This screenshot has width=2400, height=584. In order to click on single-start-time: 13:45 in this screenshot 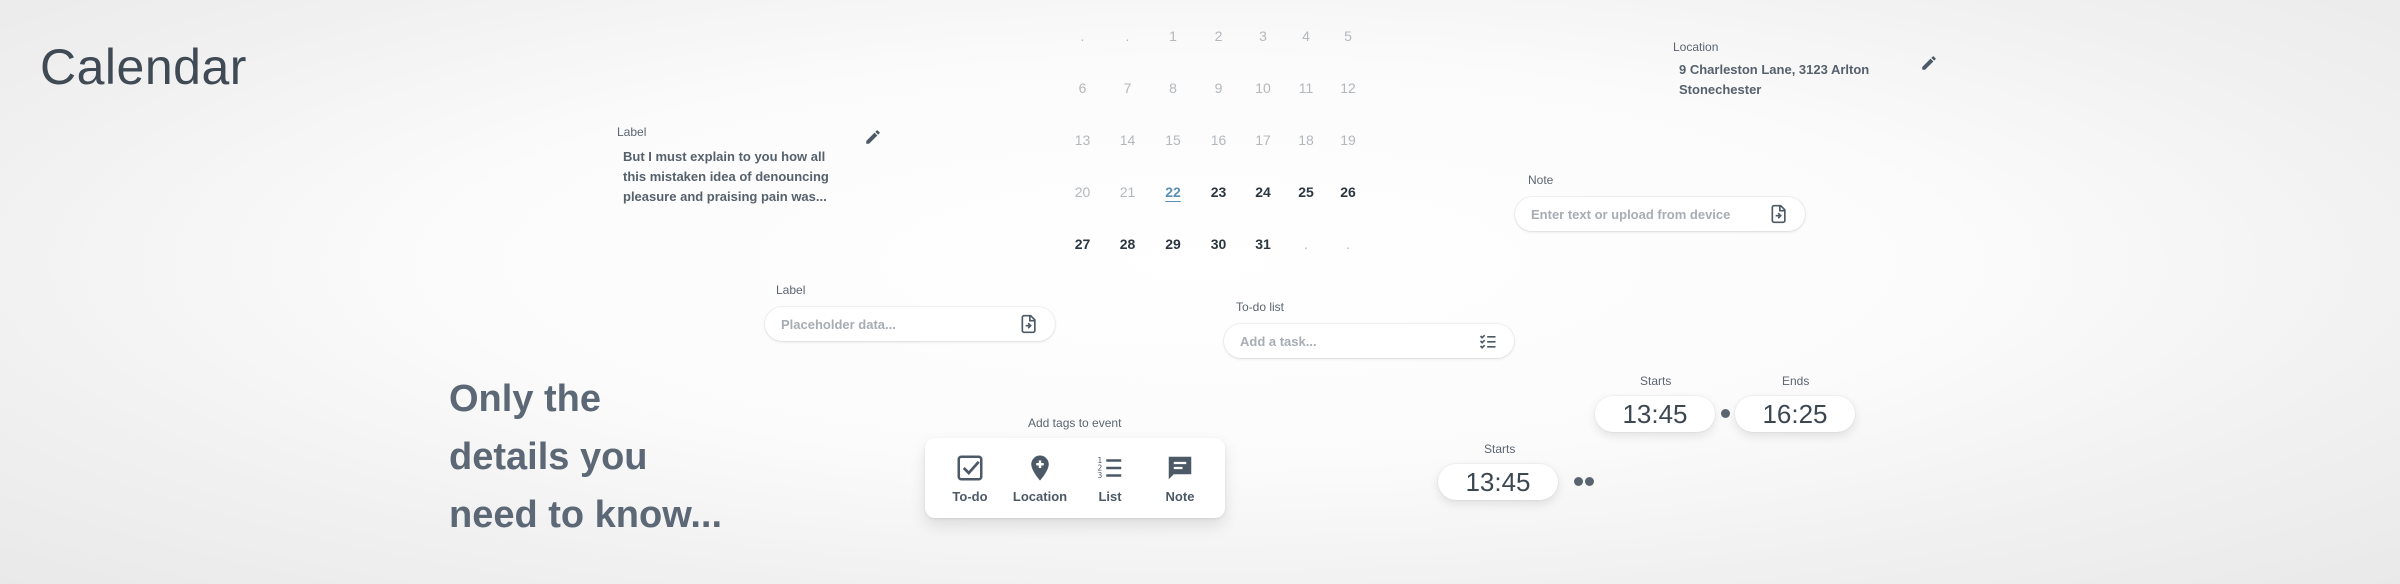, I will do `click(1498, 482)`.